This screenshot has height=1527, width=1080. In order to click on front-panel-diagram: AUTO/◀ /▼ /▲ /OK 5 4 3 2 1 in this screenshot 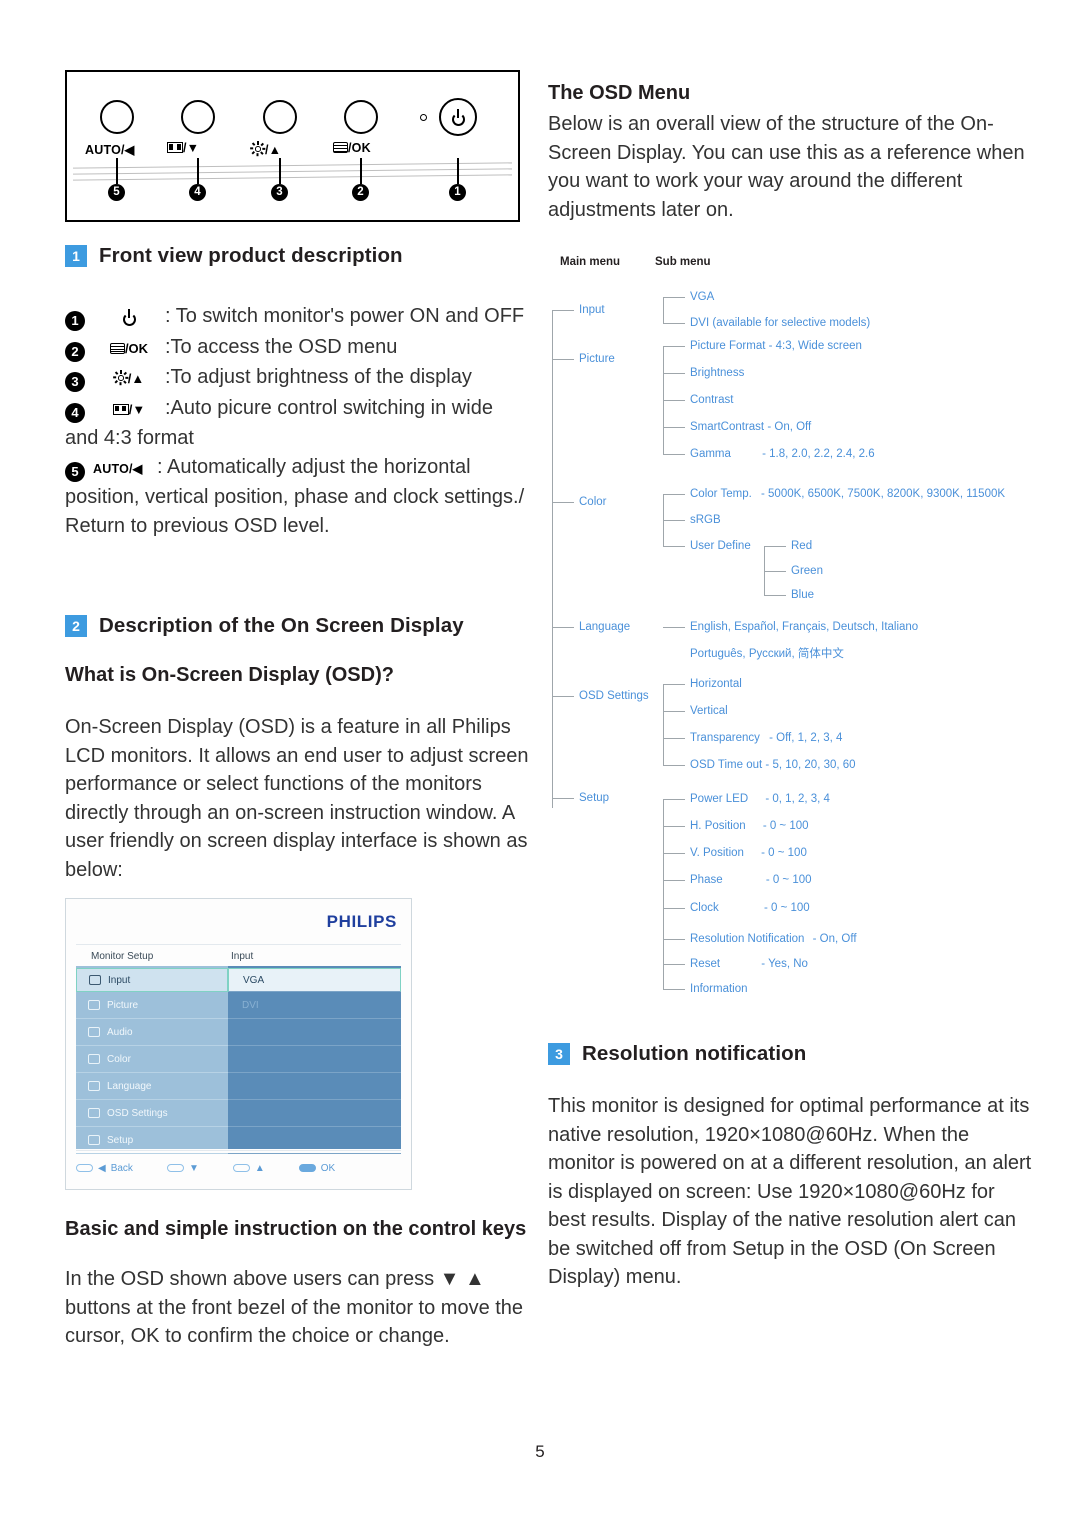, I will do `click(292, 146)`.